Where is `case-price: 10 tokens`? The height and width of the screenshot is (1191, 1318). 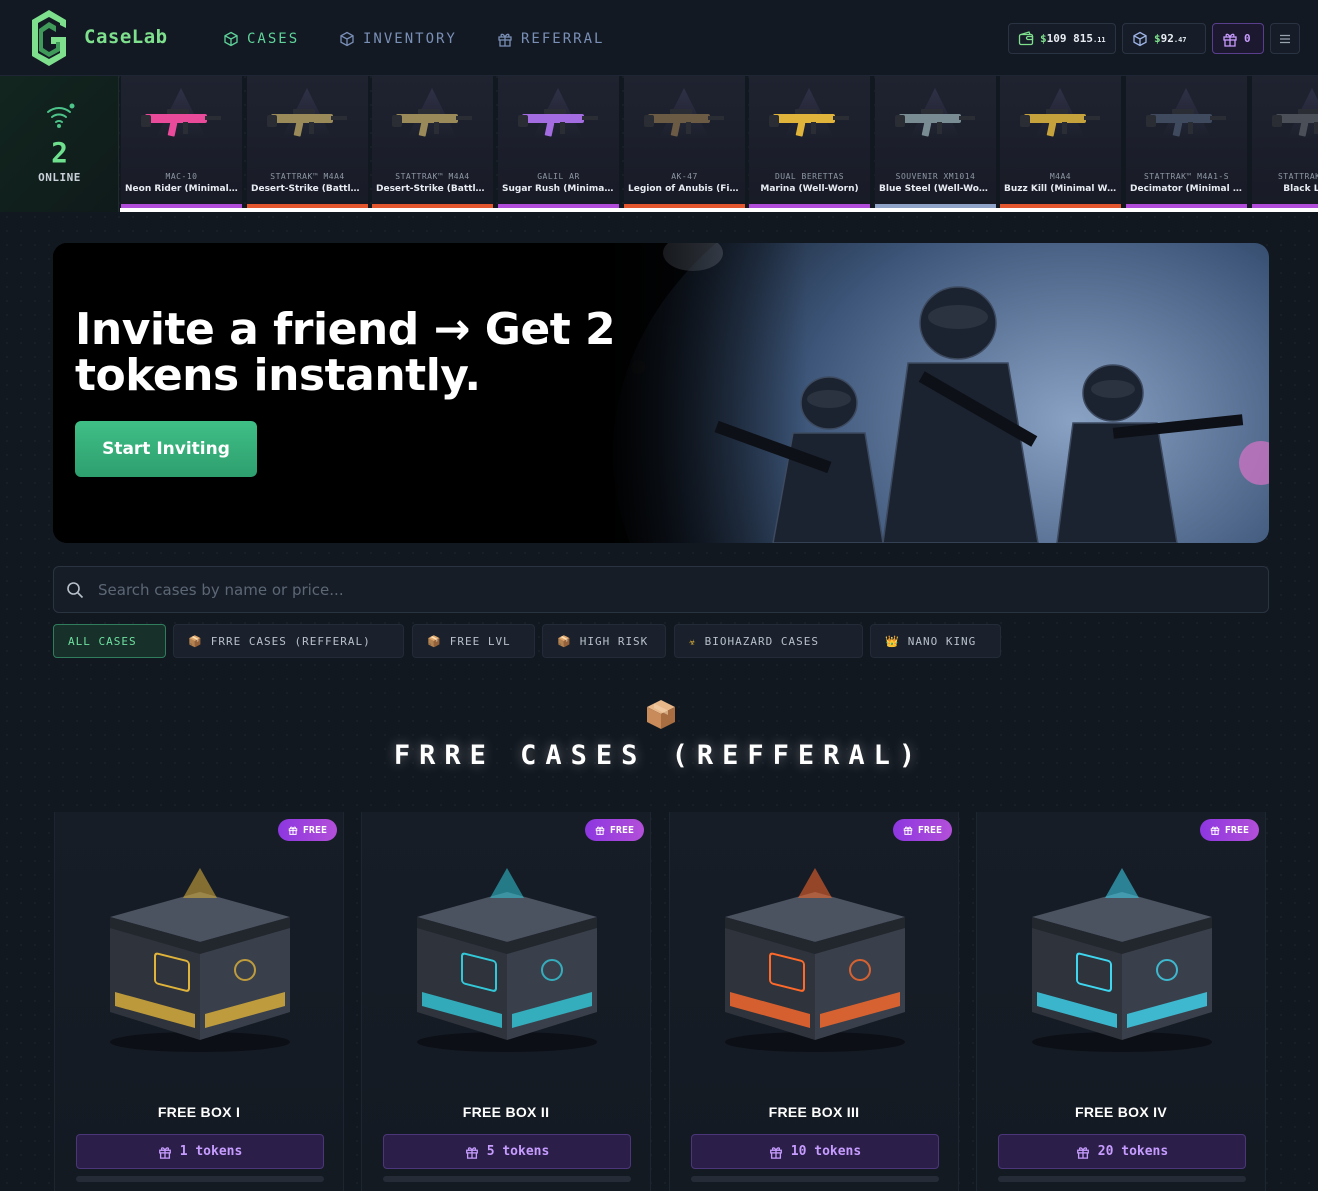
case-price: 10 tokens is located at coordinates (826, 1151).